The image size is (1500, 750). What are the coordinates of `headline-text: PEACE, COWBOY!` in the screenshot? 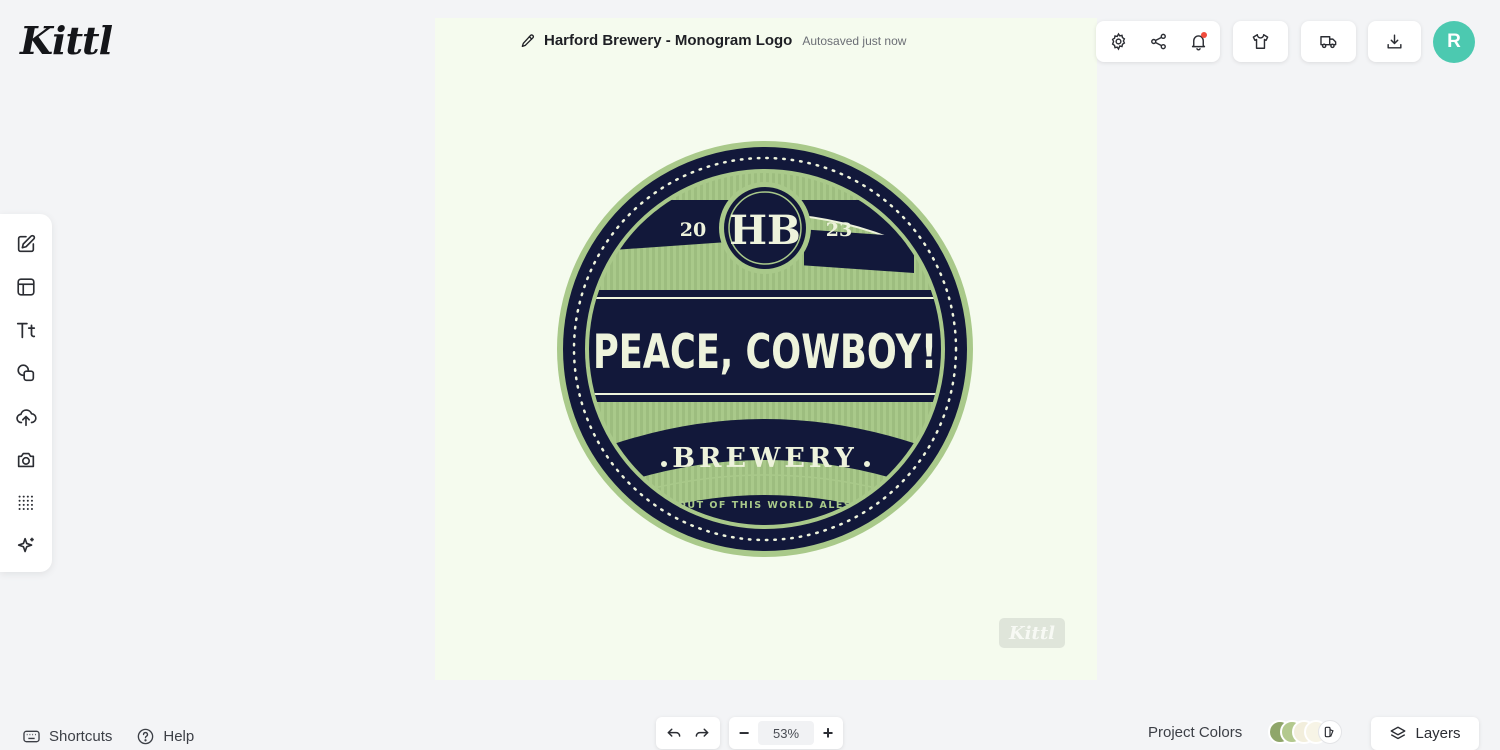 It's located at (765, 352).